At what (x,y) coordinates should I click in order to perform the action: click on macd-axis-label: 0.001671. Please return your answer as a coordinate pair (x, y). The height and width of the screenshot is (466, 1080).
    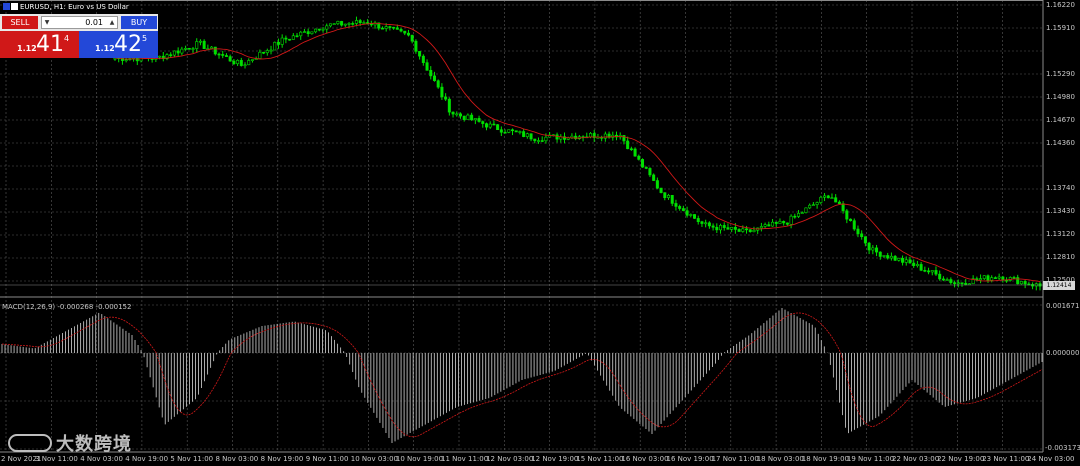
    Looking at the image, I should click on (1063, 306).